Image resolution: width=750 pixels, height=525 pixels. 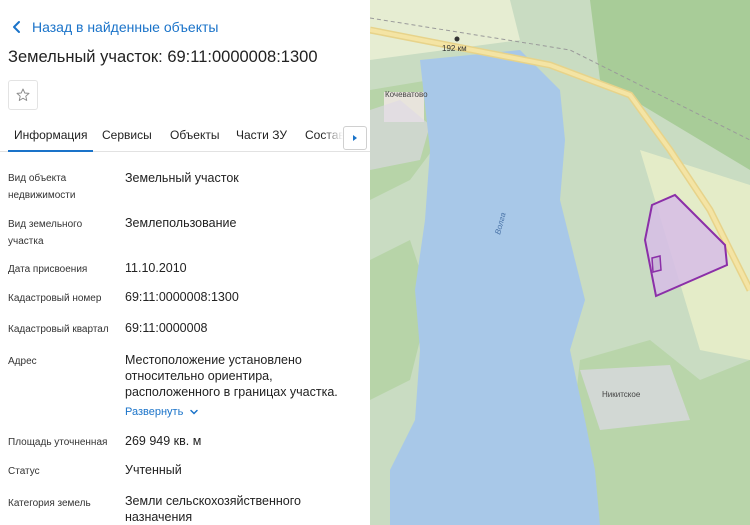 What do you see at coordinates (51, 140) in the screenshot?
I see `tab-info: Информация` at bounding box center [51, 140].